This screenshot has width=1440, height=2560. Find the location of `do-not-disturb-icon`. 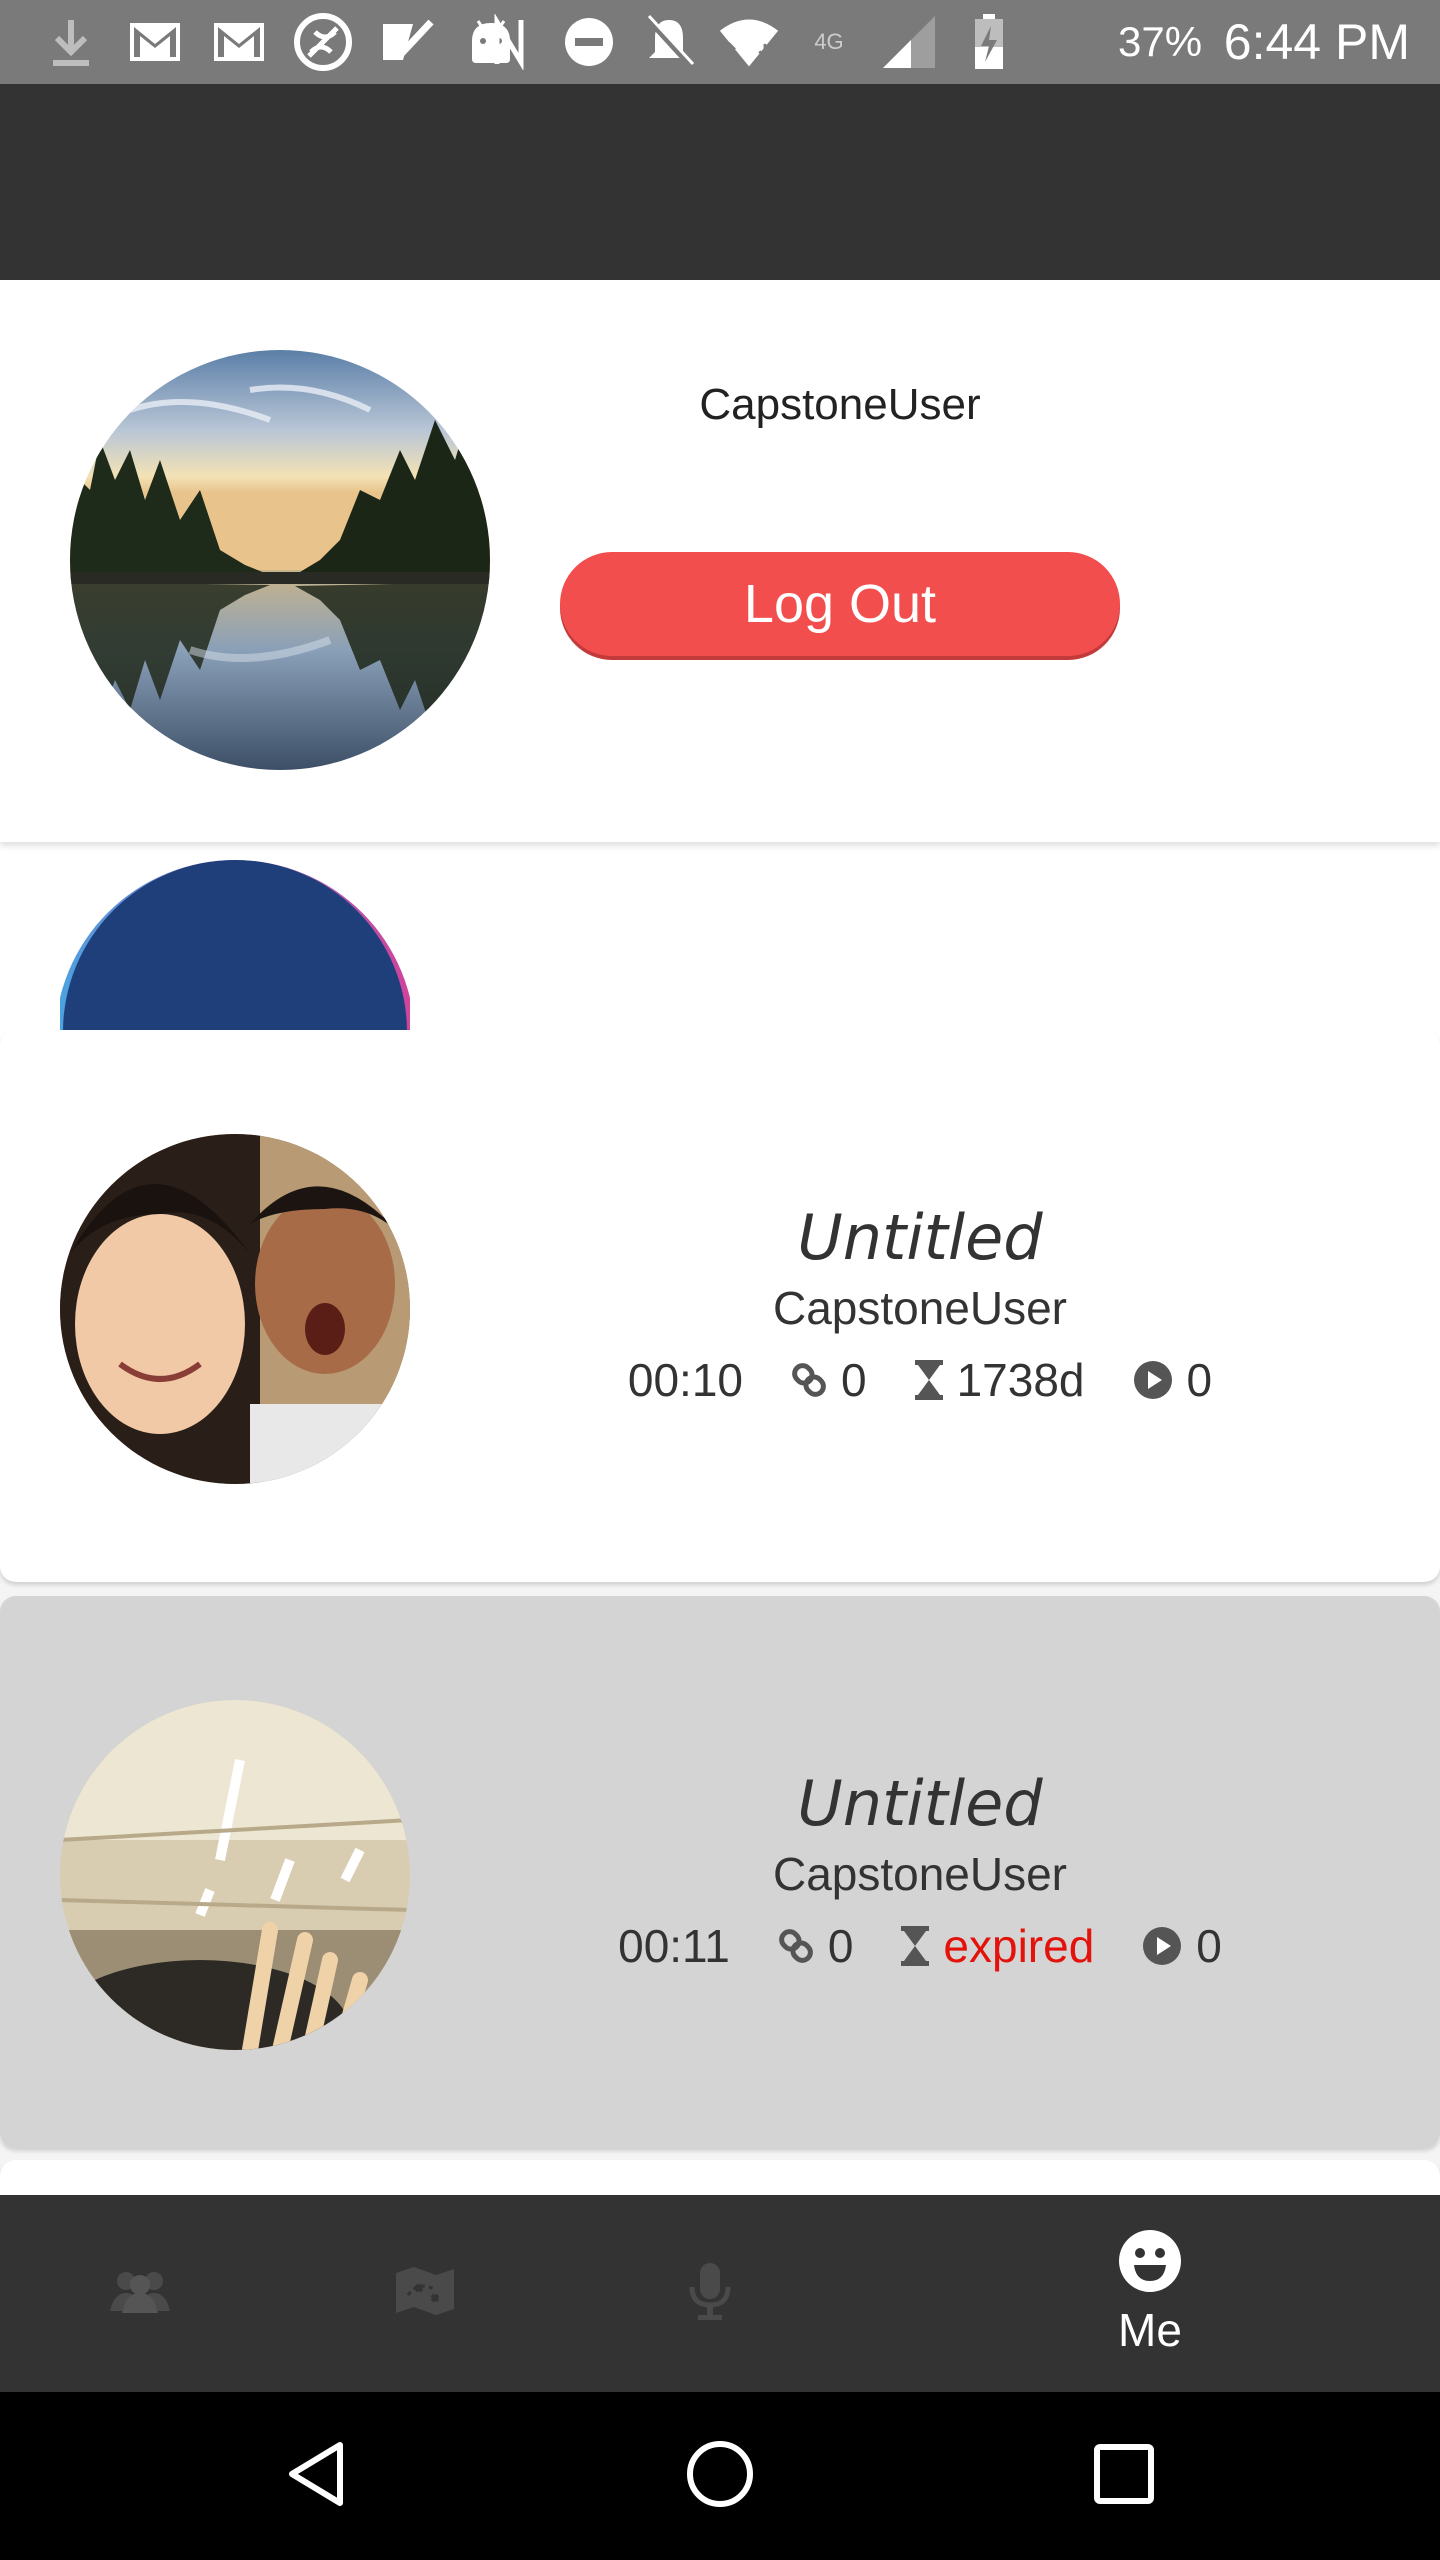

do-not-disturb-icon is located at coordinates (589, 42).